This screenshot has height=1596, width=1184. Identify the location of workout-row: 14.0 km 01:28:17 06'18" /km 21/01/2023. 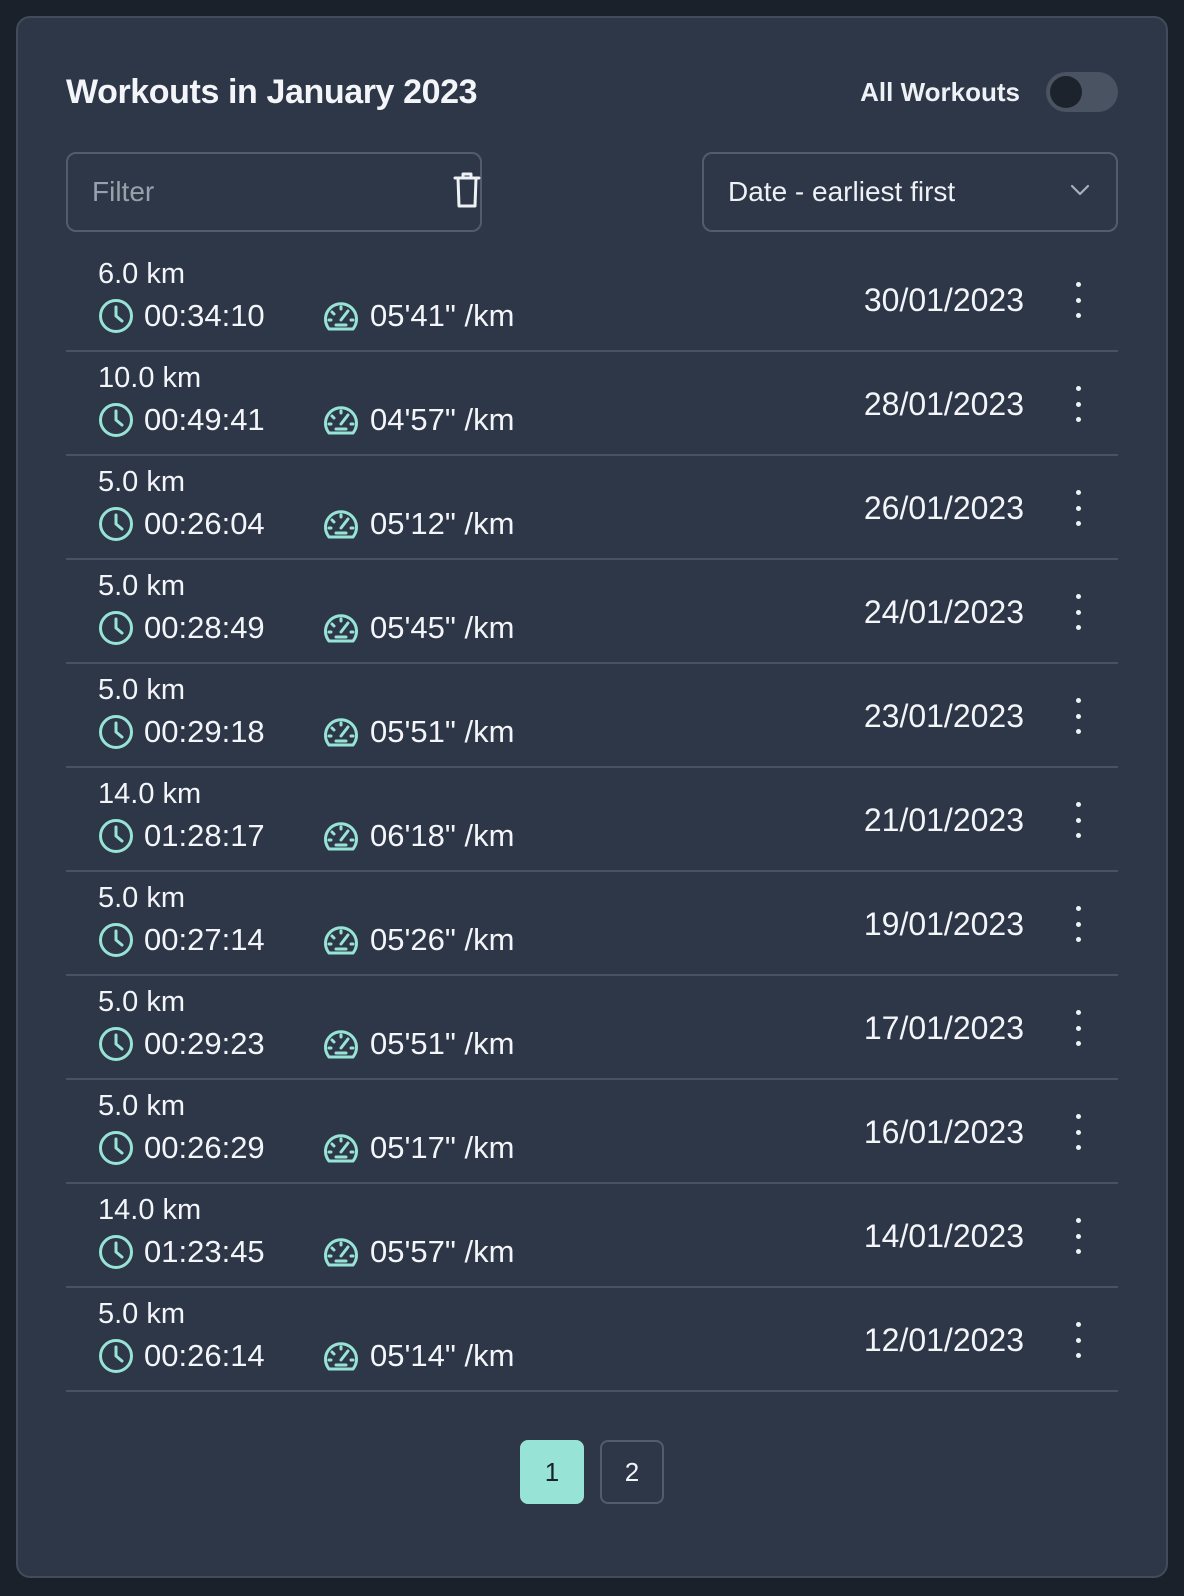
(592, 820).